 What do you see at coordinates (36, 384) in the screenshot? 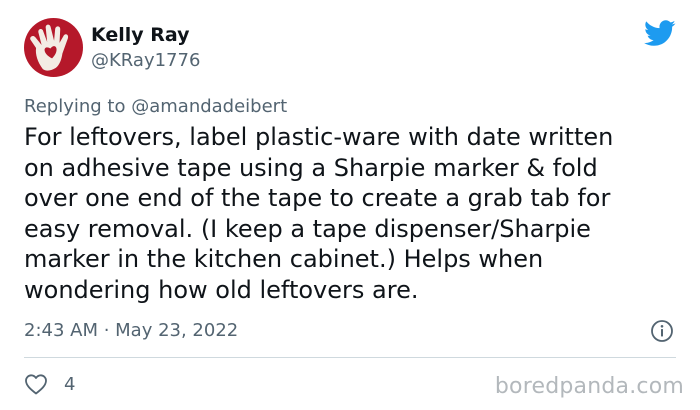
I see `heart-outline-icon` at bounding box center [36, 384].